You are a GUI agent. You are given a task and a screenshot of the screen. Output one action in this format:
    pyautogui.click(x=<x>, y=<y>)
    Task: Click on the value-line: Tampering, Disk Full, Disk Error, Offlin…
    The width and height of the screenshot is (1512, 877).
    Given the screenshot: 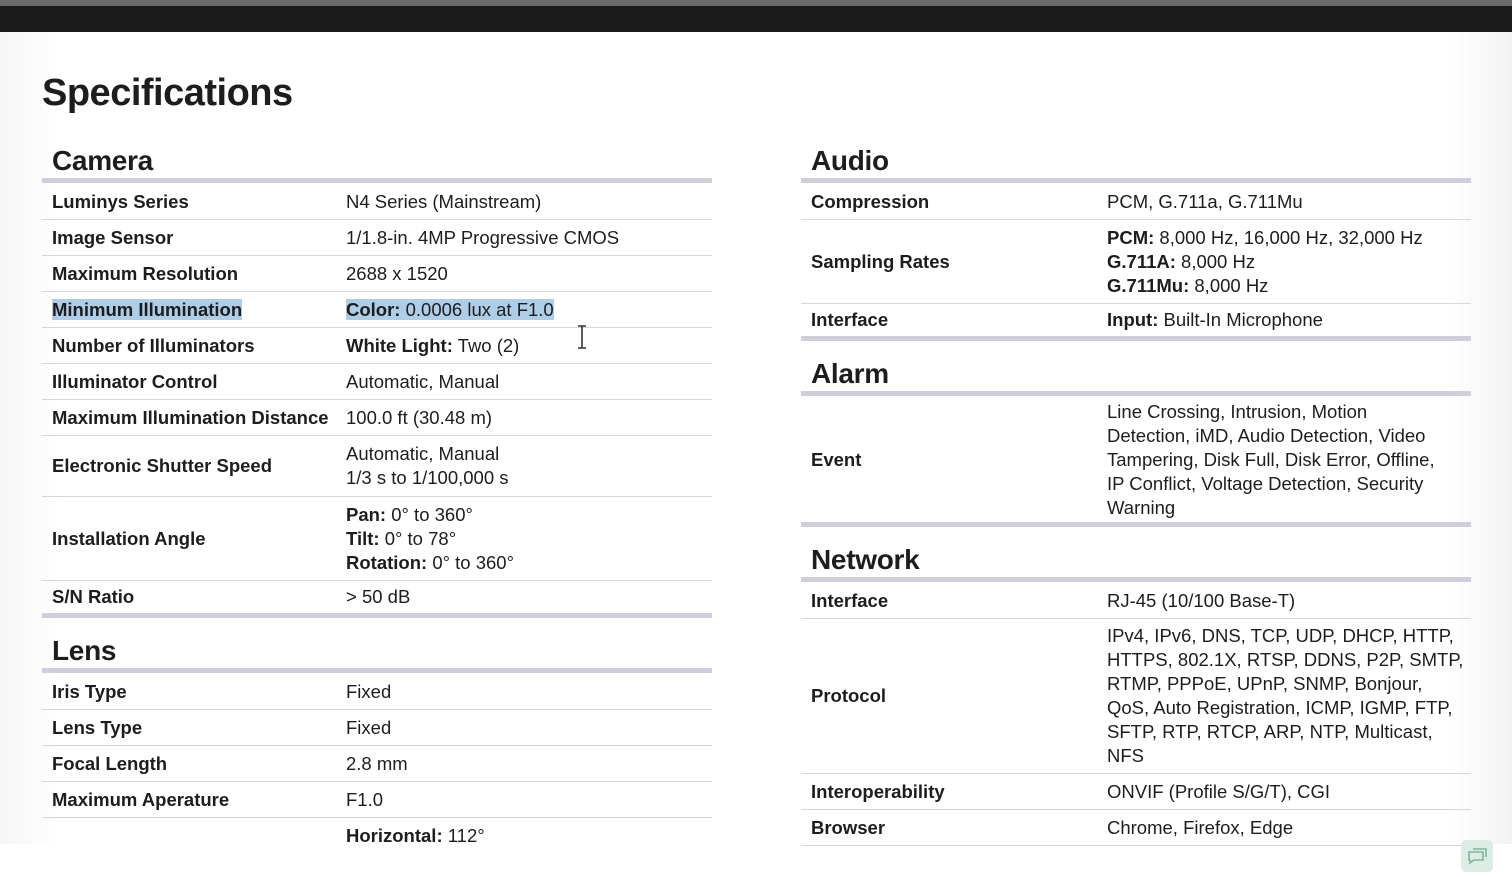 What is the action you would take?
    pyautogui.click(x=1271, y=459)
    